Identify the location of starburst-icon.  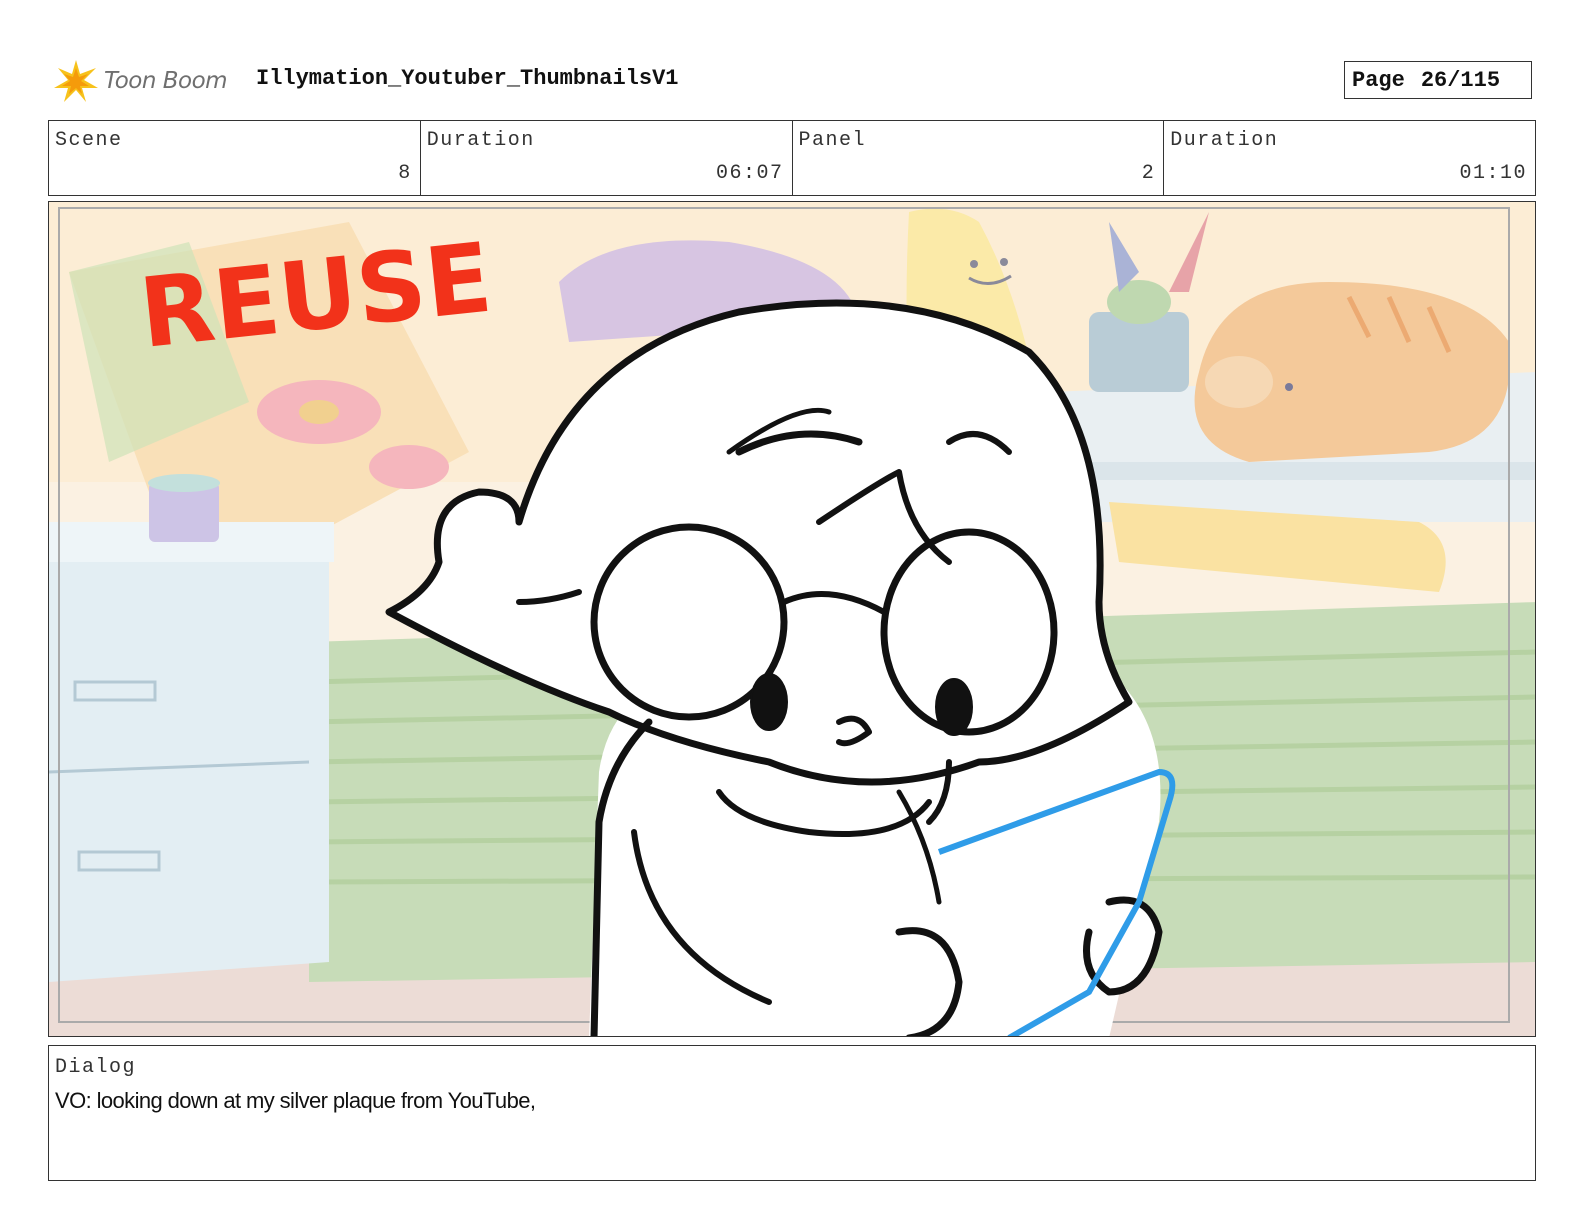
(76, 81).